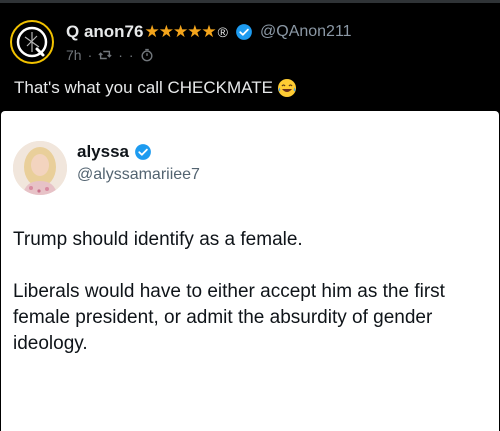 The image size is (500, 431). What do you see at coordinates (103, 152) in the screenshot?
I see `embedded-author-name: alyssa` at bounding box center [103, 152].